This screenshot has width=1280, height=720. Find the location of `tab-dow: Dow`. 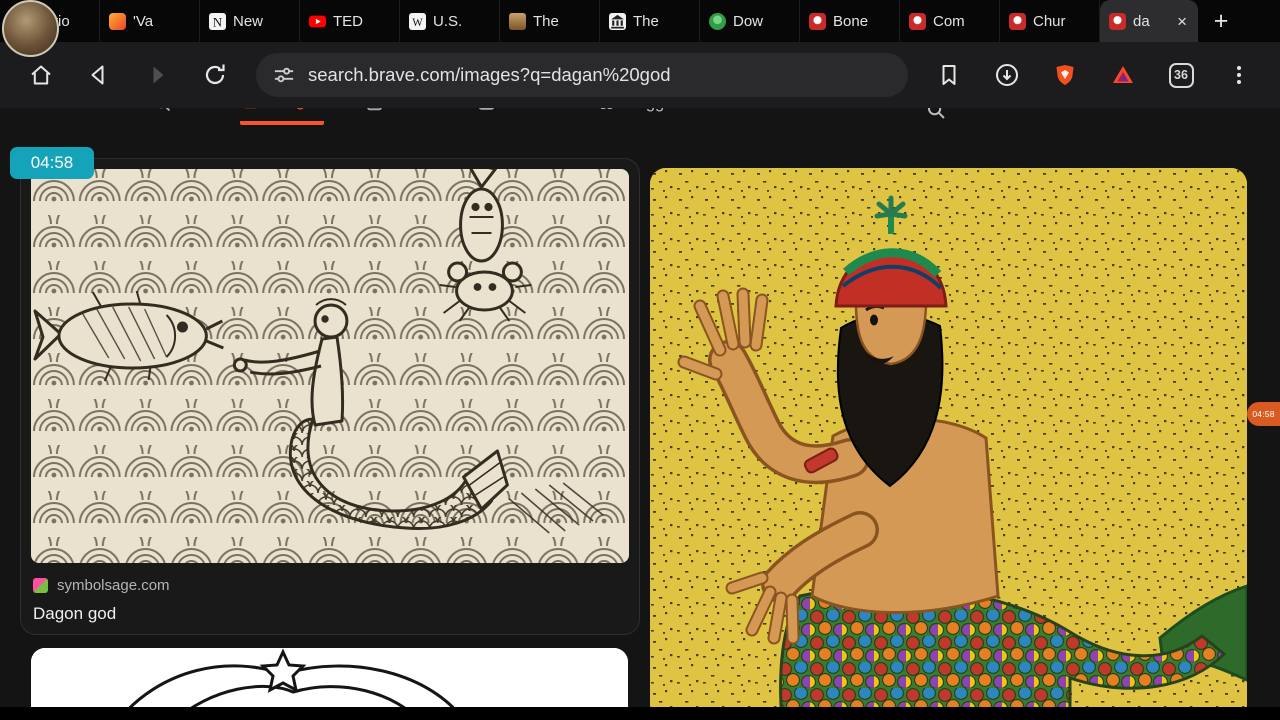

tab-dow: Dow is located at coordinates (750, 21).